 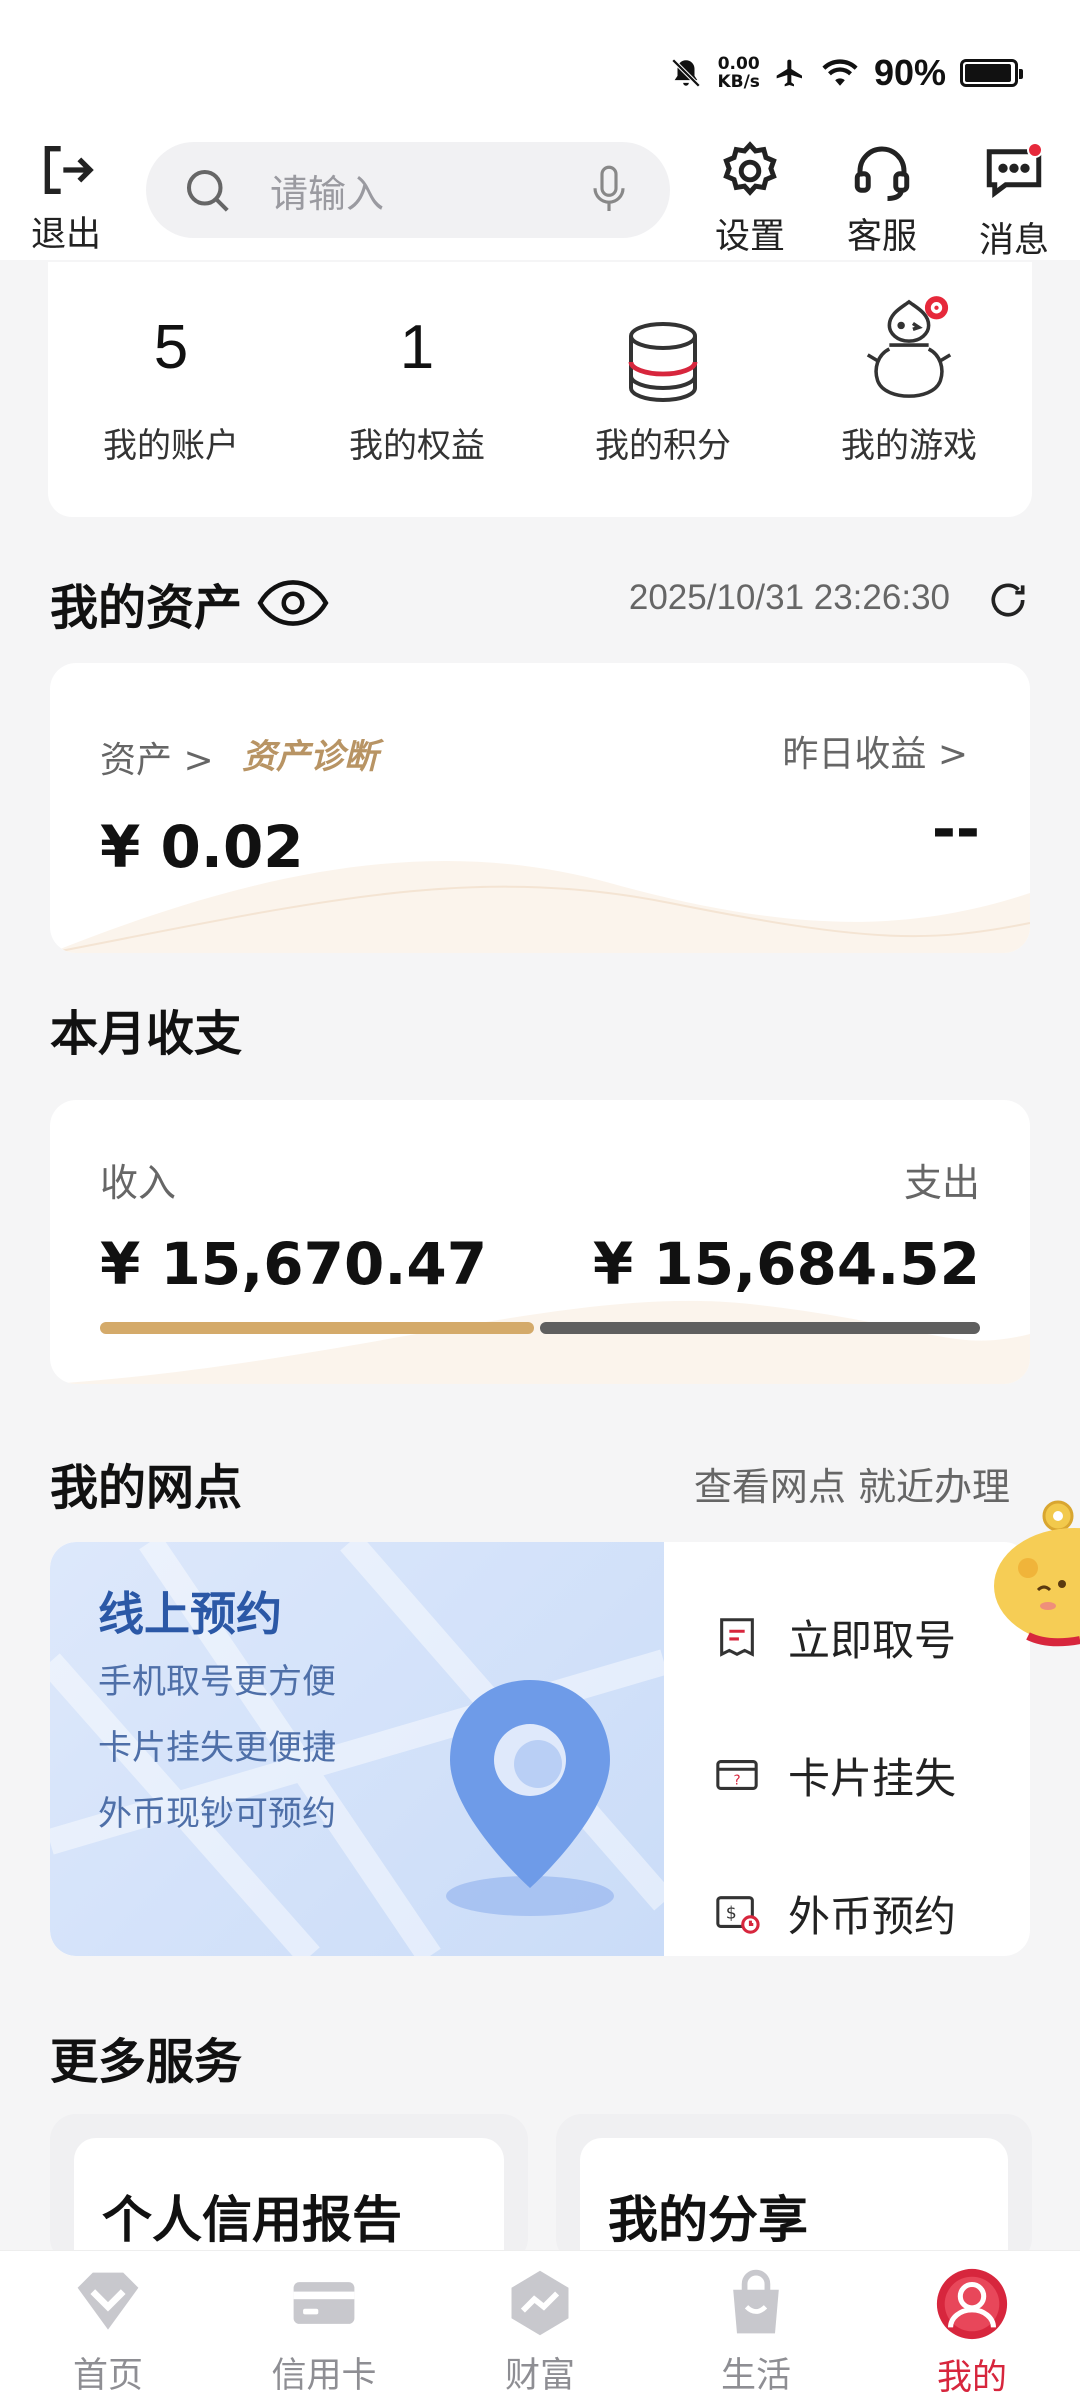 I want to click on home-diamond-icon, so click(x=108, y=2301).